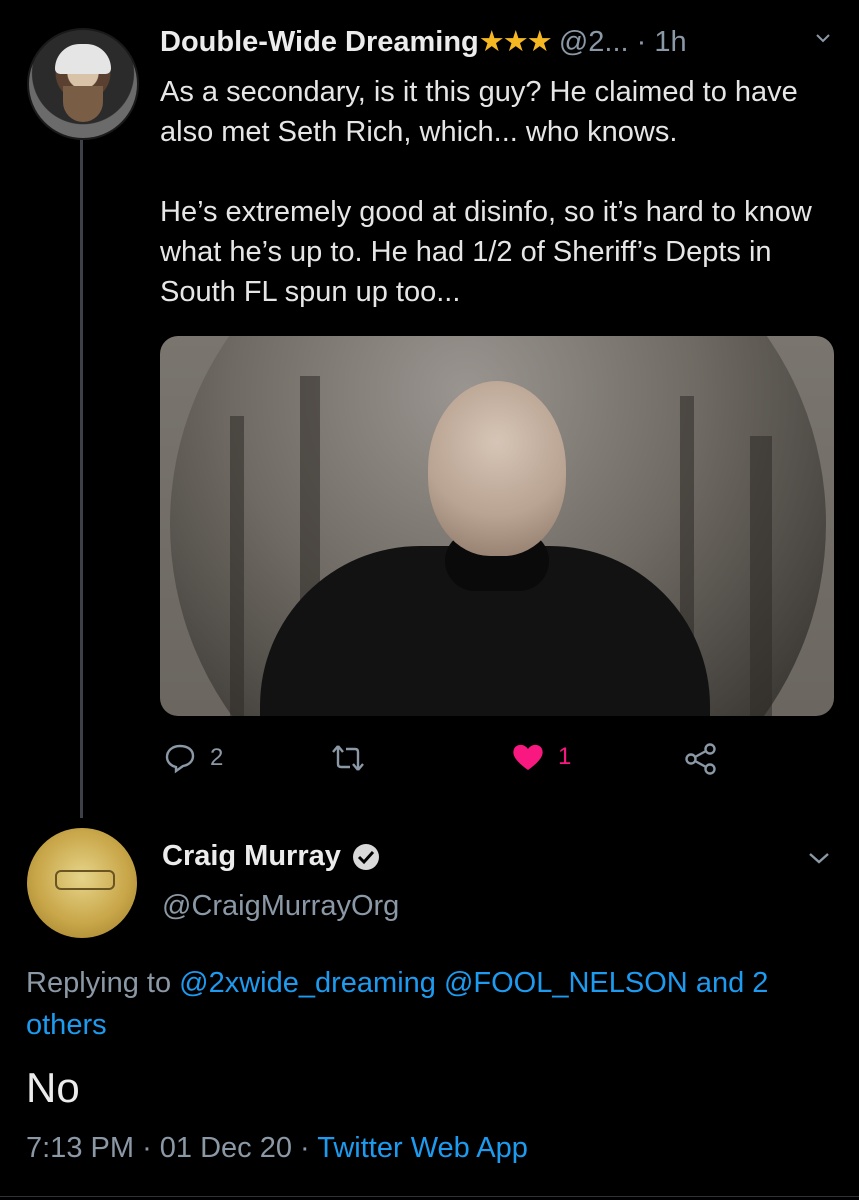 This screenshot has width=859, height=1200. Describe the element at coordinates (662, 42) in the screenshot. I see `timestamp: · 1h` at that location.